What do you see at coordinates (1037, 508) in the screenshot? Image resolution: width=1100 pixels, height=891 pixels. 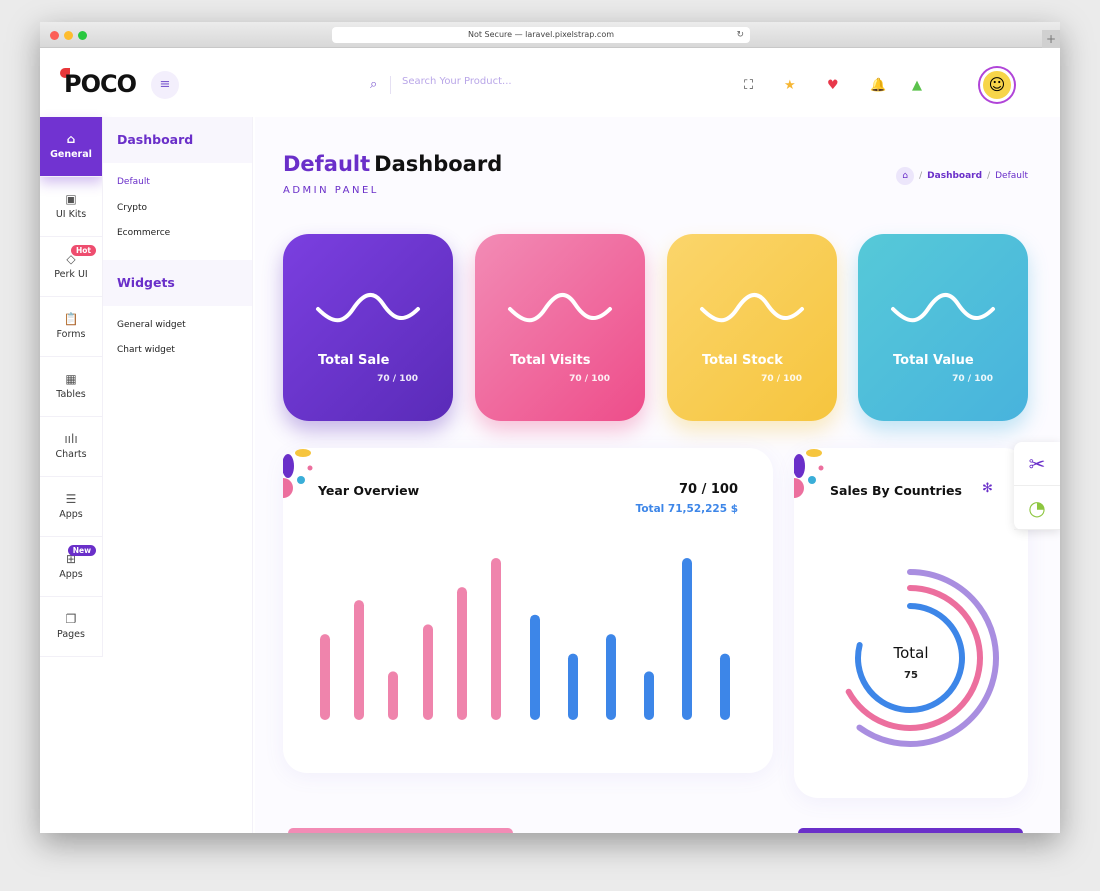 I see `color-palette-icon: ◔` at bounding box center [1037, 508].